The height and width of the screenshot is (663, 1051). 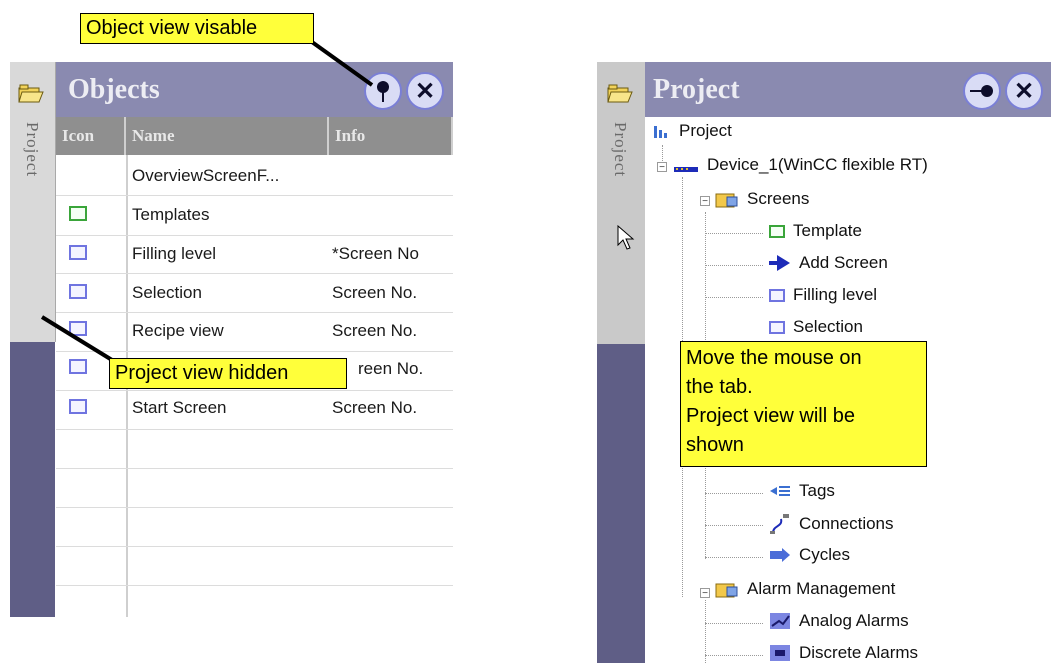 What do you see at coordinates (696, 89) in the screenshot?
I see `project-title: Project` at bounding box center [696, 89].